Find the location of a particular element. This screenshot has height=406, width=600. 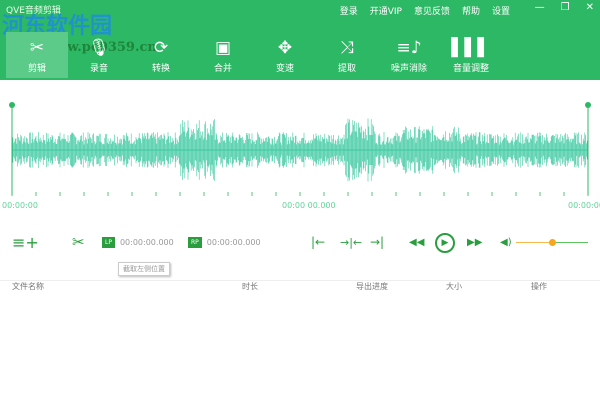

tool-label: 提取 is located at coordinates (346, 69).